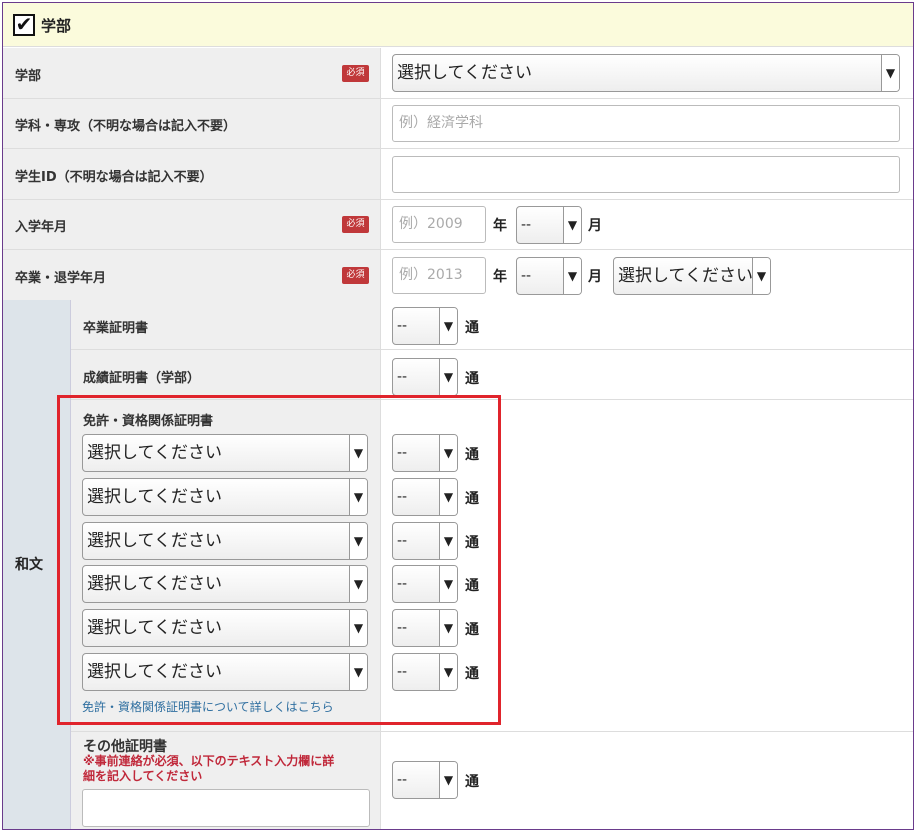  I want to click on row-department: 学科・専攻（不明な場合は記入不要） 例）経済学科, so click(458, 124).